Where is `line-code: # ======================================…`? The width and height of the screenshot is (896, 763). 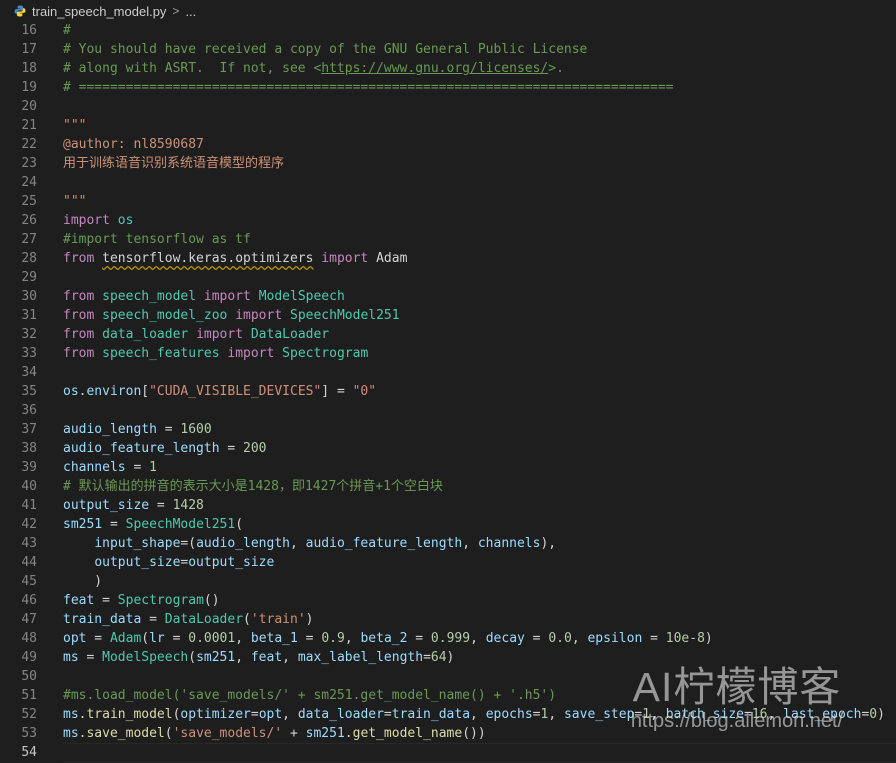 line-code: # ======================================… is located at coordinates (368, 87).